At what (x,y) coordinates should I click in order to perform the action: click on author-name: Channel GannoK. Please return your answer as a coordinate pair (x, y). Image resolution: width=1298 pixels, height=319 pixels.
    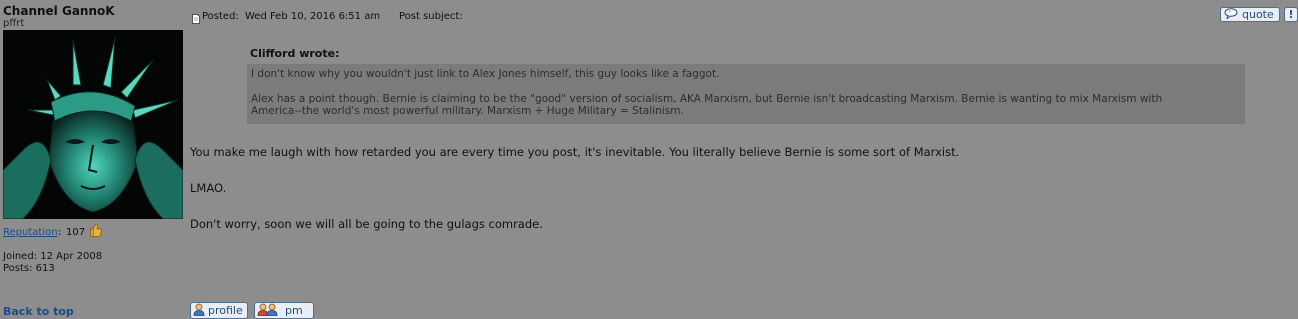
    Looking at the image, I should click on (59, 11).